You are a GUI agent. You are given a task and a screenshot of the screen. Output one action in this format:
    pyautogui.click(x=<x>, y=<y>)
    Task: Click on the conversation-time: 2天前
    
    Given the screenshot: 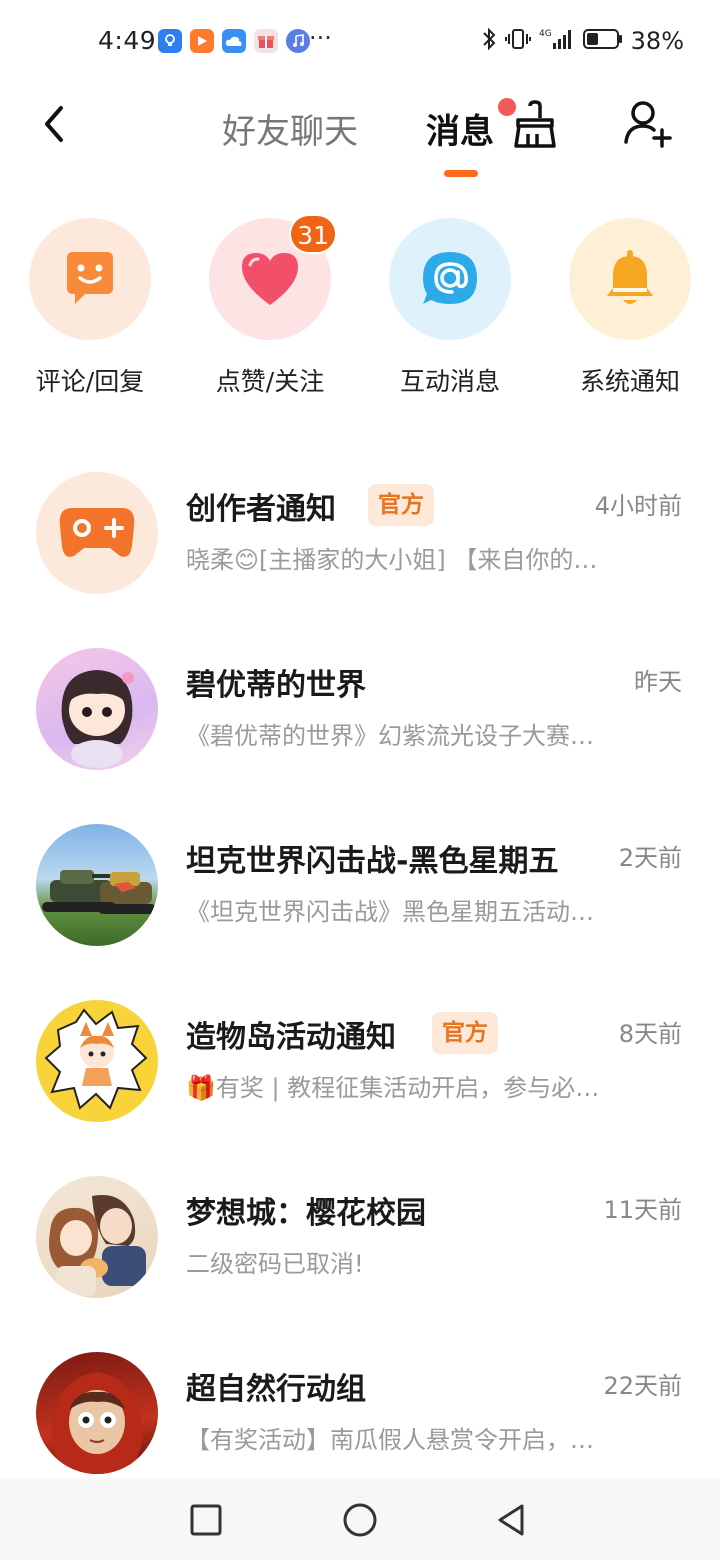 What is the action you would take?
    pyautogui.click(x=650, y=858)
    